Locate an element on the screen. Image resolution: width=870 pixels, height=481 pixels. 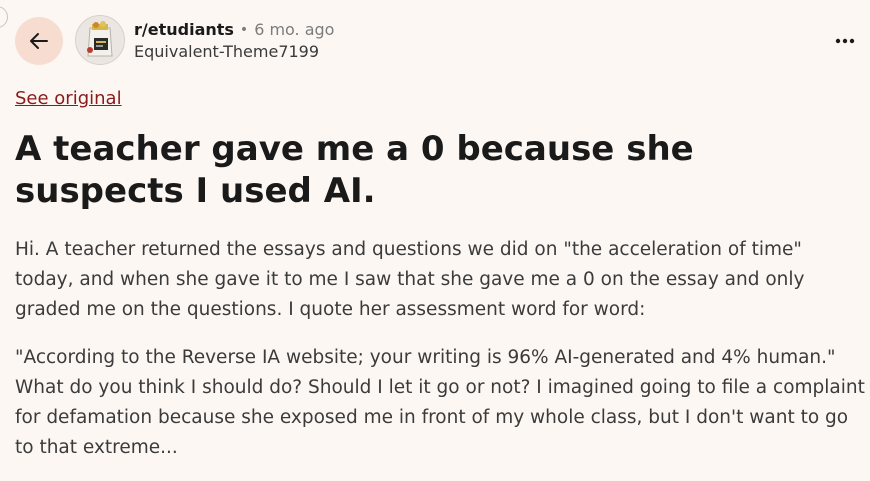
arrow-left-icon is located at coordinates (39, 41).